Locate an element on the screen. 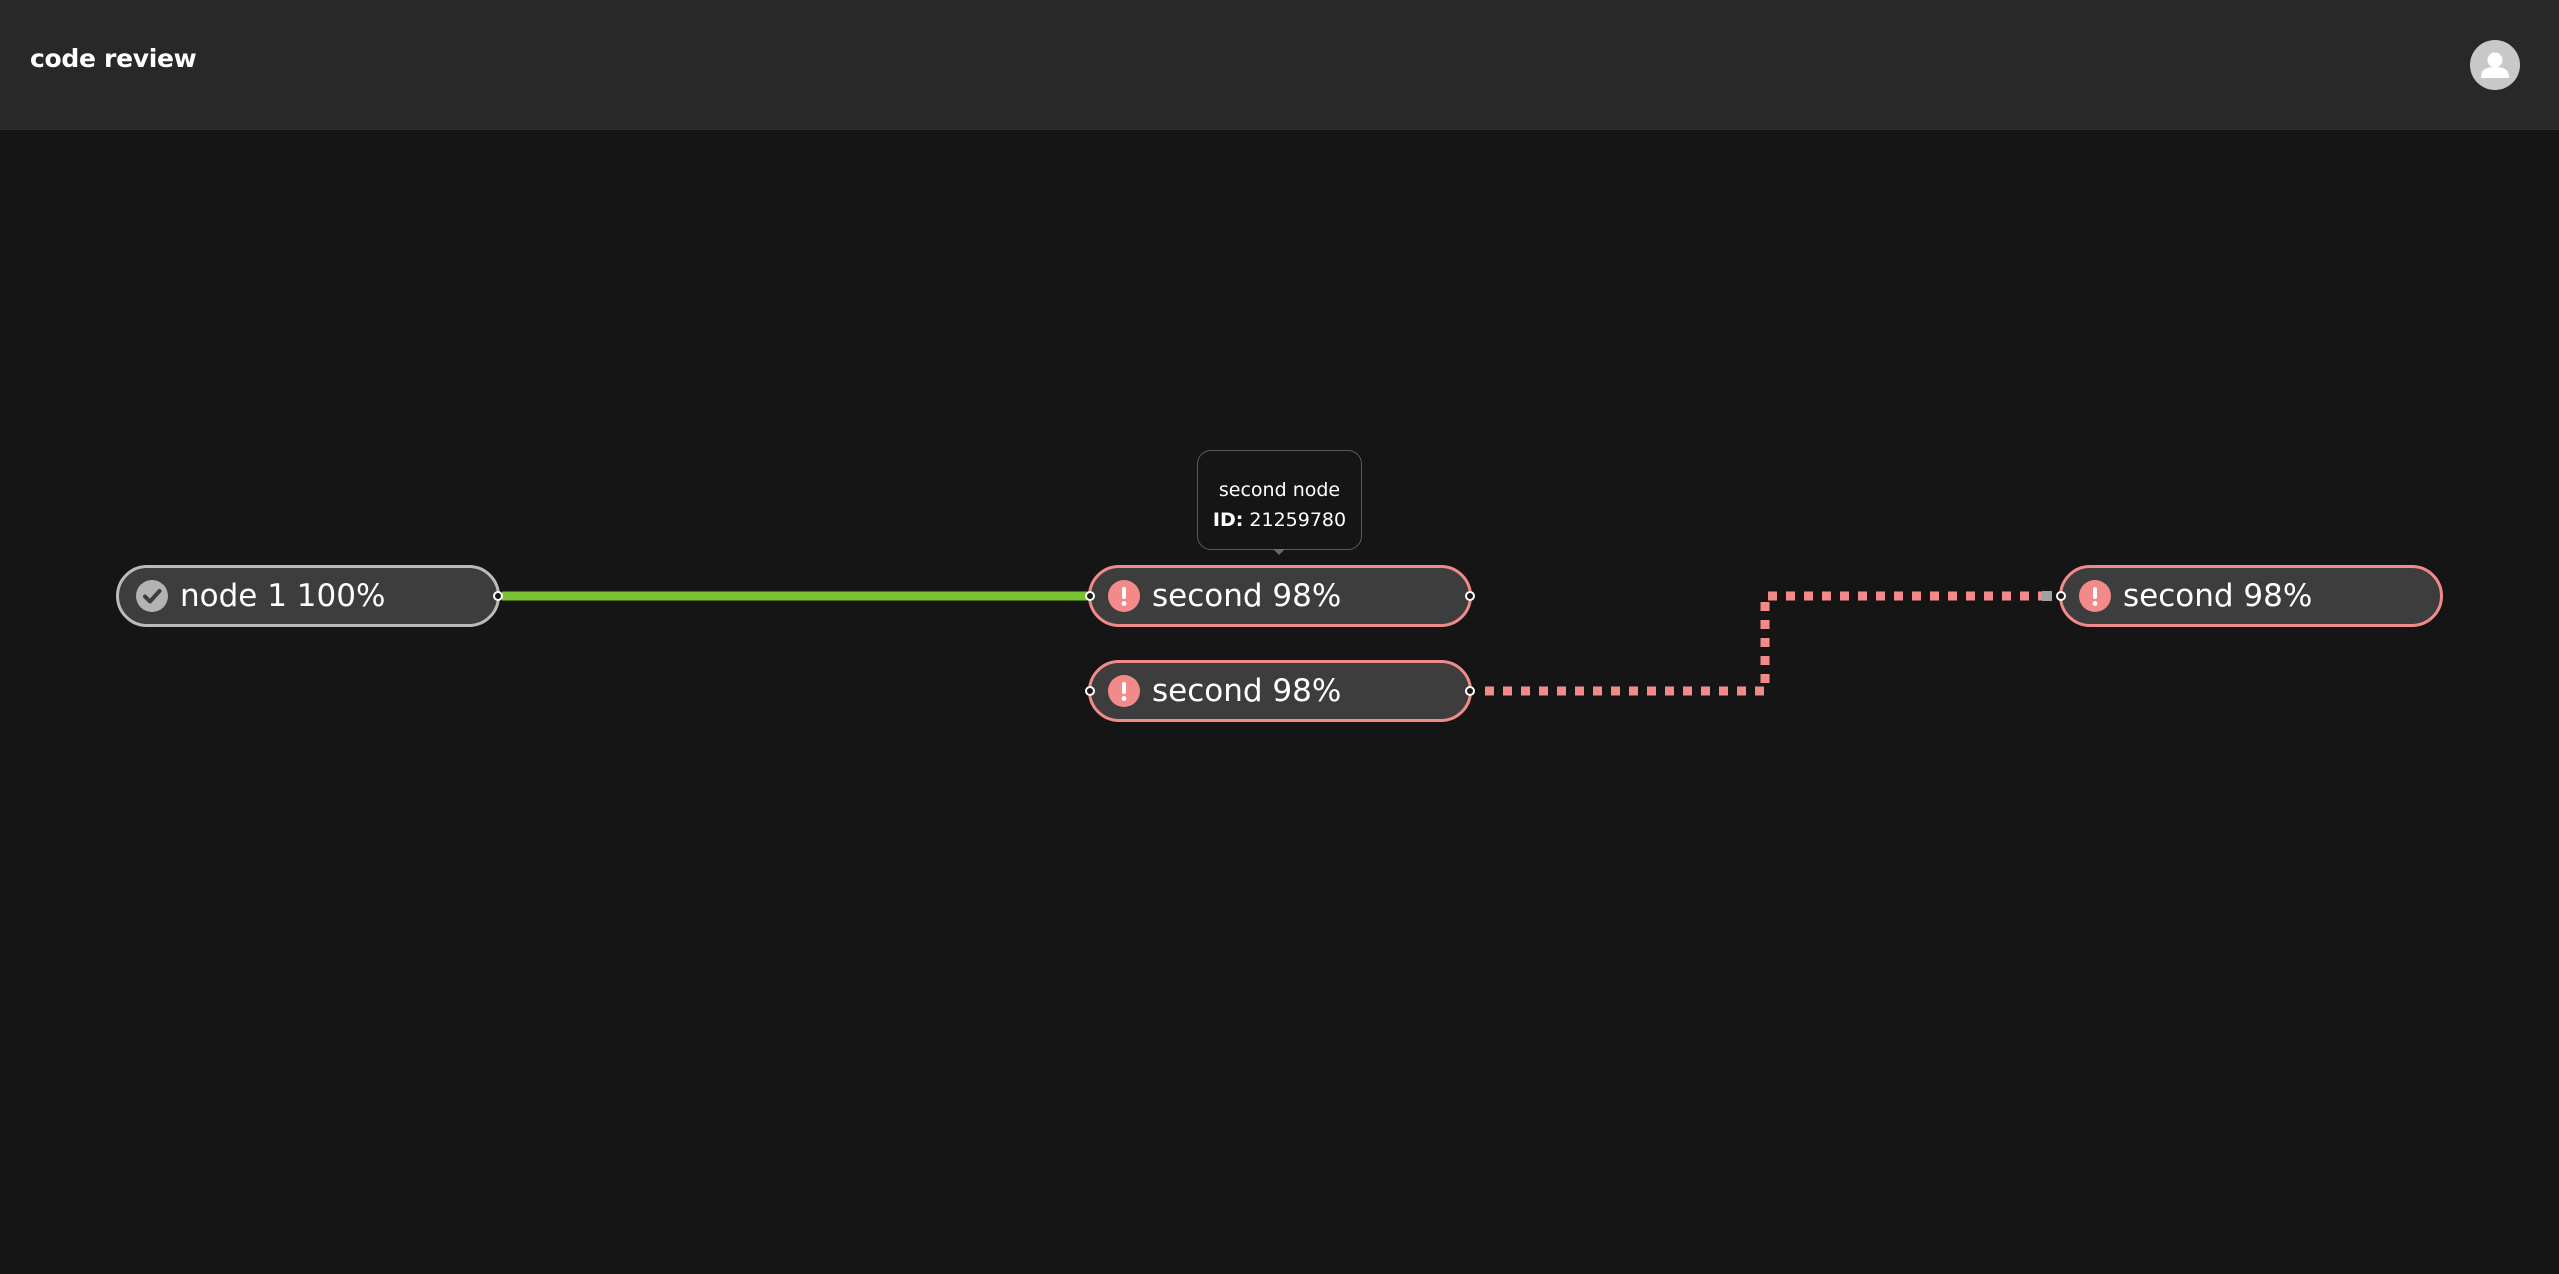 This screenshot has height=1274, width=2559. flow-node-second-right: second 98% is located at coordinates (2249, 596).